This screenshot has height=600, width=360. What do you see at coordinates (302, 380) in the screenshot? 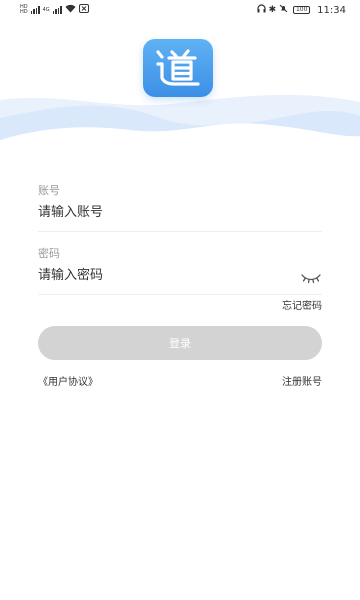
I see `register-account-link: 注册账号` at bounding box center [302, 380].